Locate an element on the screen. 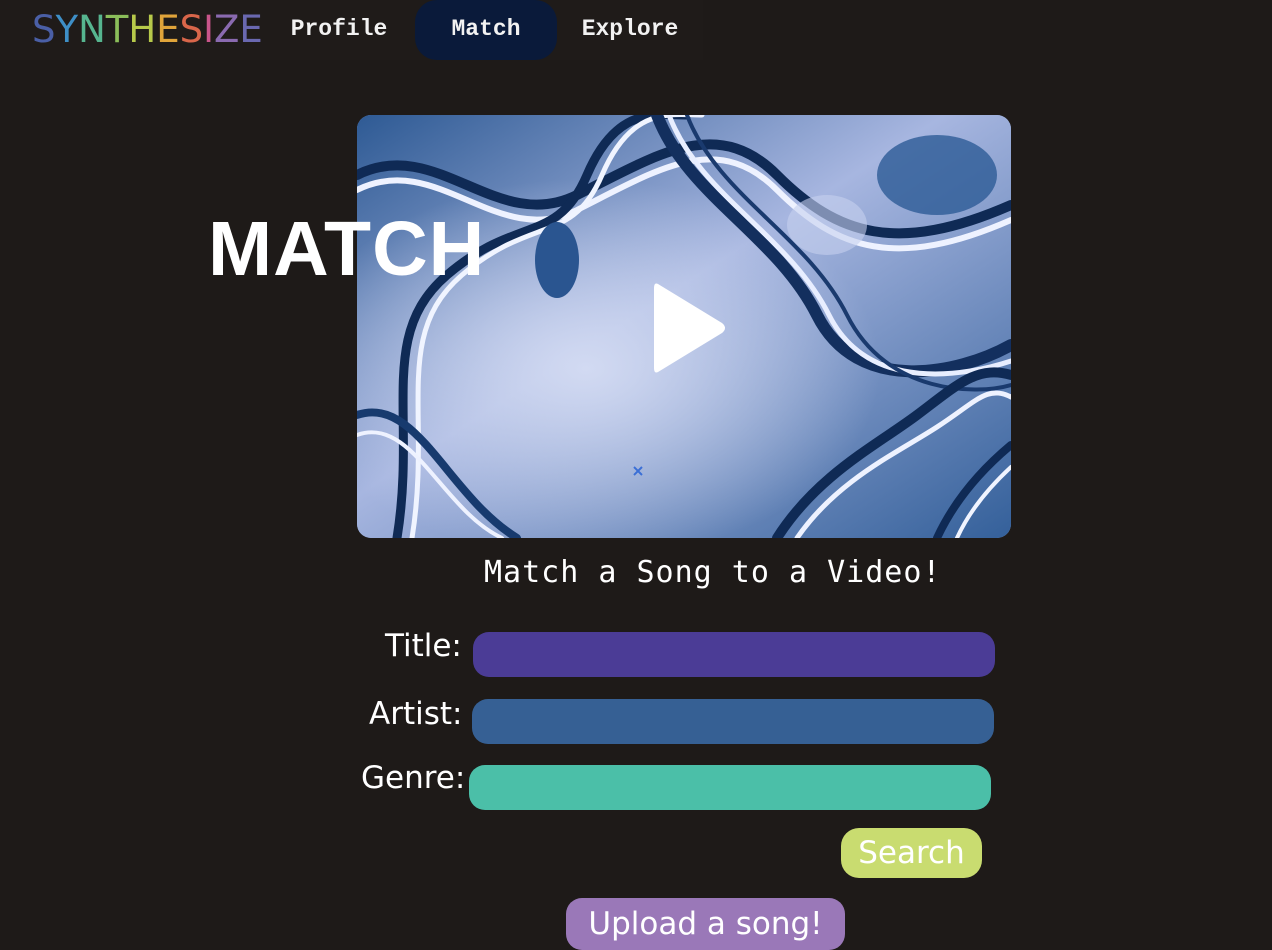  nav-profile-link: Profile is located at coordinates (339, 30).